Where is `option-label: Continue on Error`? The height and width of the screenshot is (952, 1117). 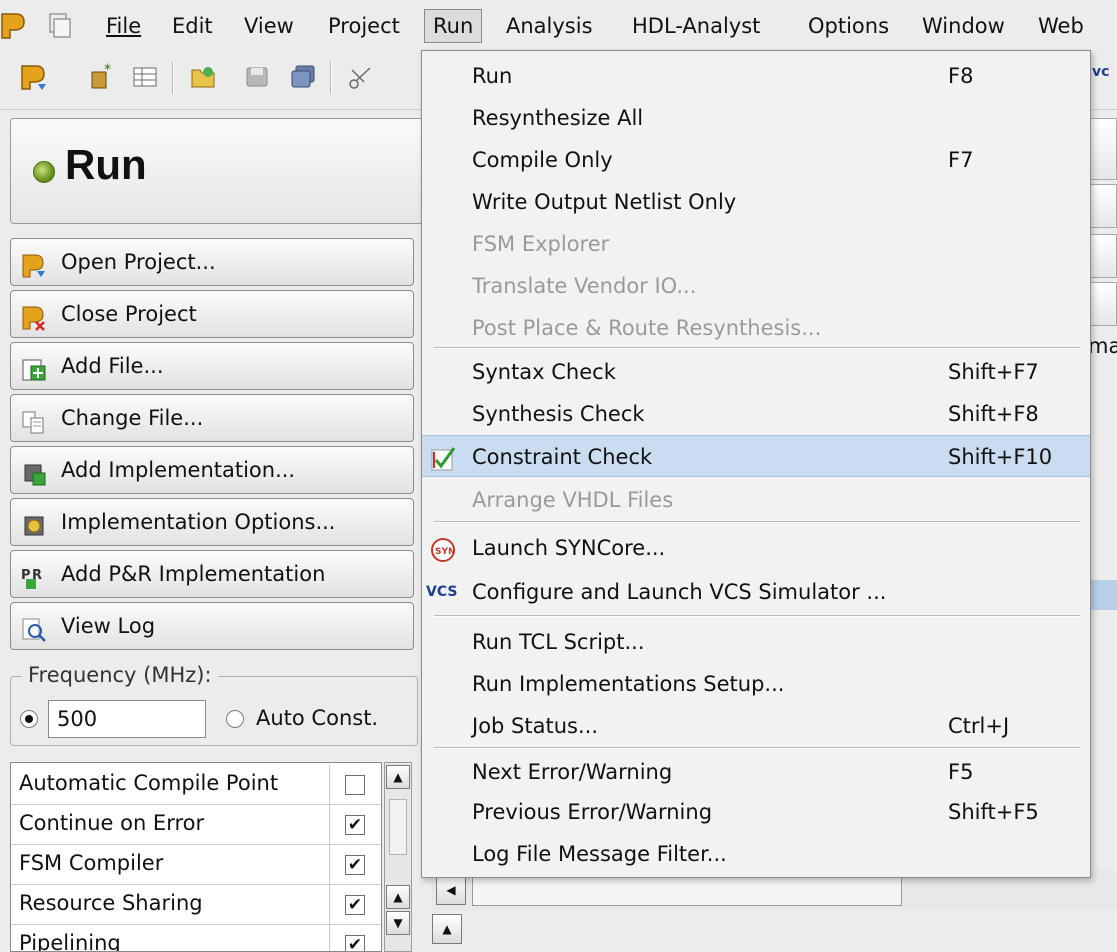 option-label: Continue on Error is located at coordinates (112, 823).